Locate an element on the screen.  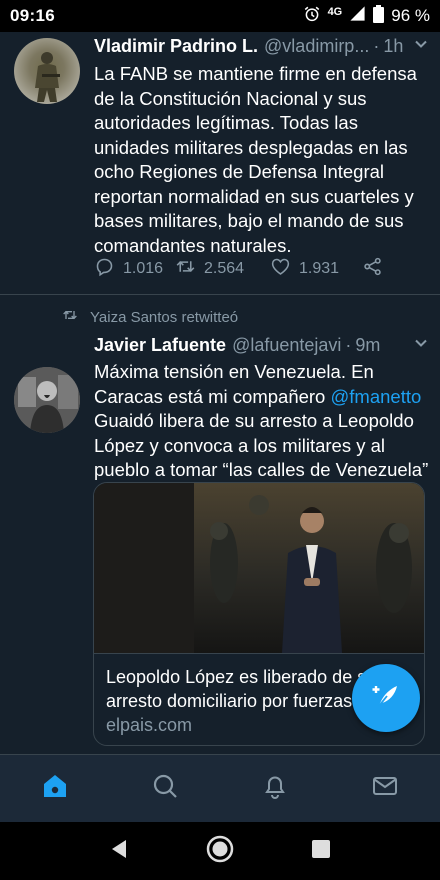
like-button: 1.931 is located at coordinates (316, 269).